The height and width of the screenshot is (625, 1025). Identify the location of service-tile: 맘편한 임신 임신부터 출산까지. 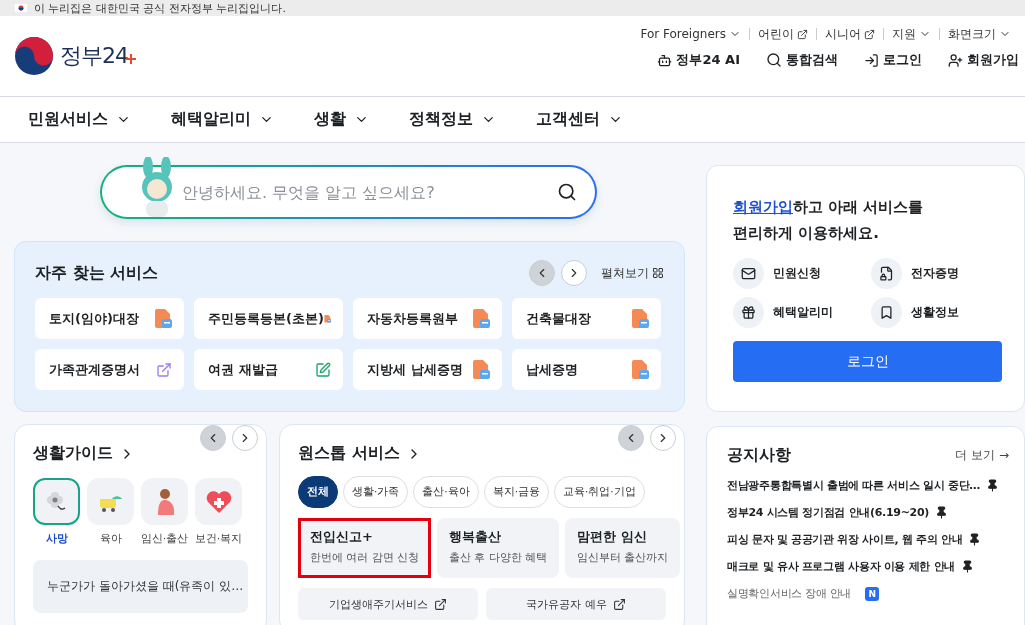
(623, 548).